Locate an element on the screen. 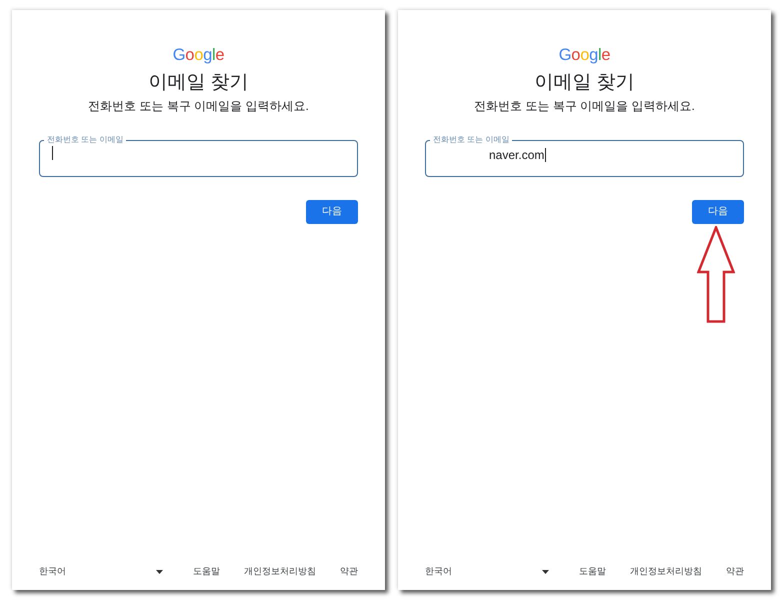  email-field: 전화번호 또는 이메일 naver.com is located at coordinates (584, 155).